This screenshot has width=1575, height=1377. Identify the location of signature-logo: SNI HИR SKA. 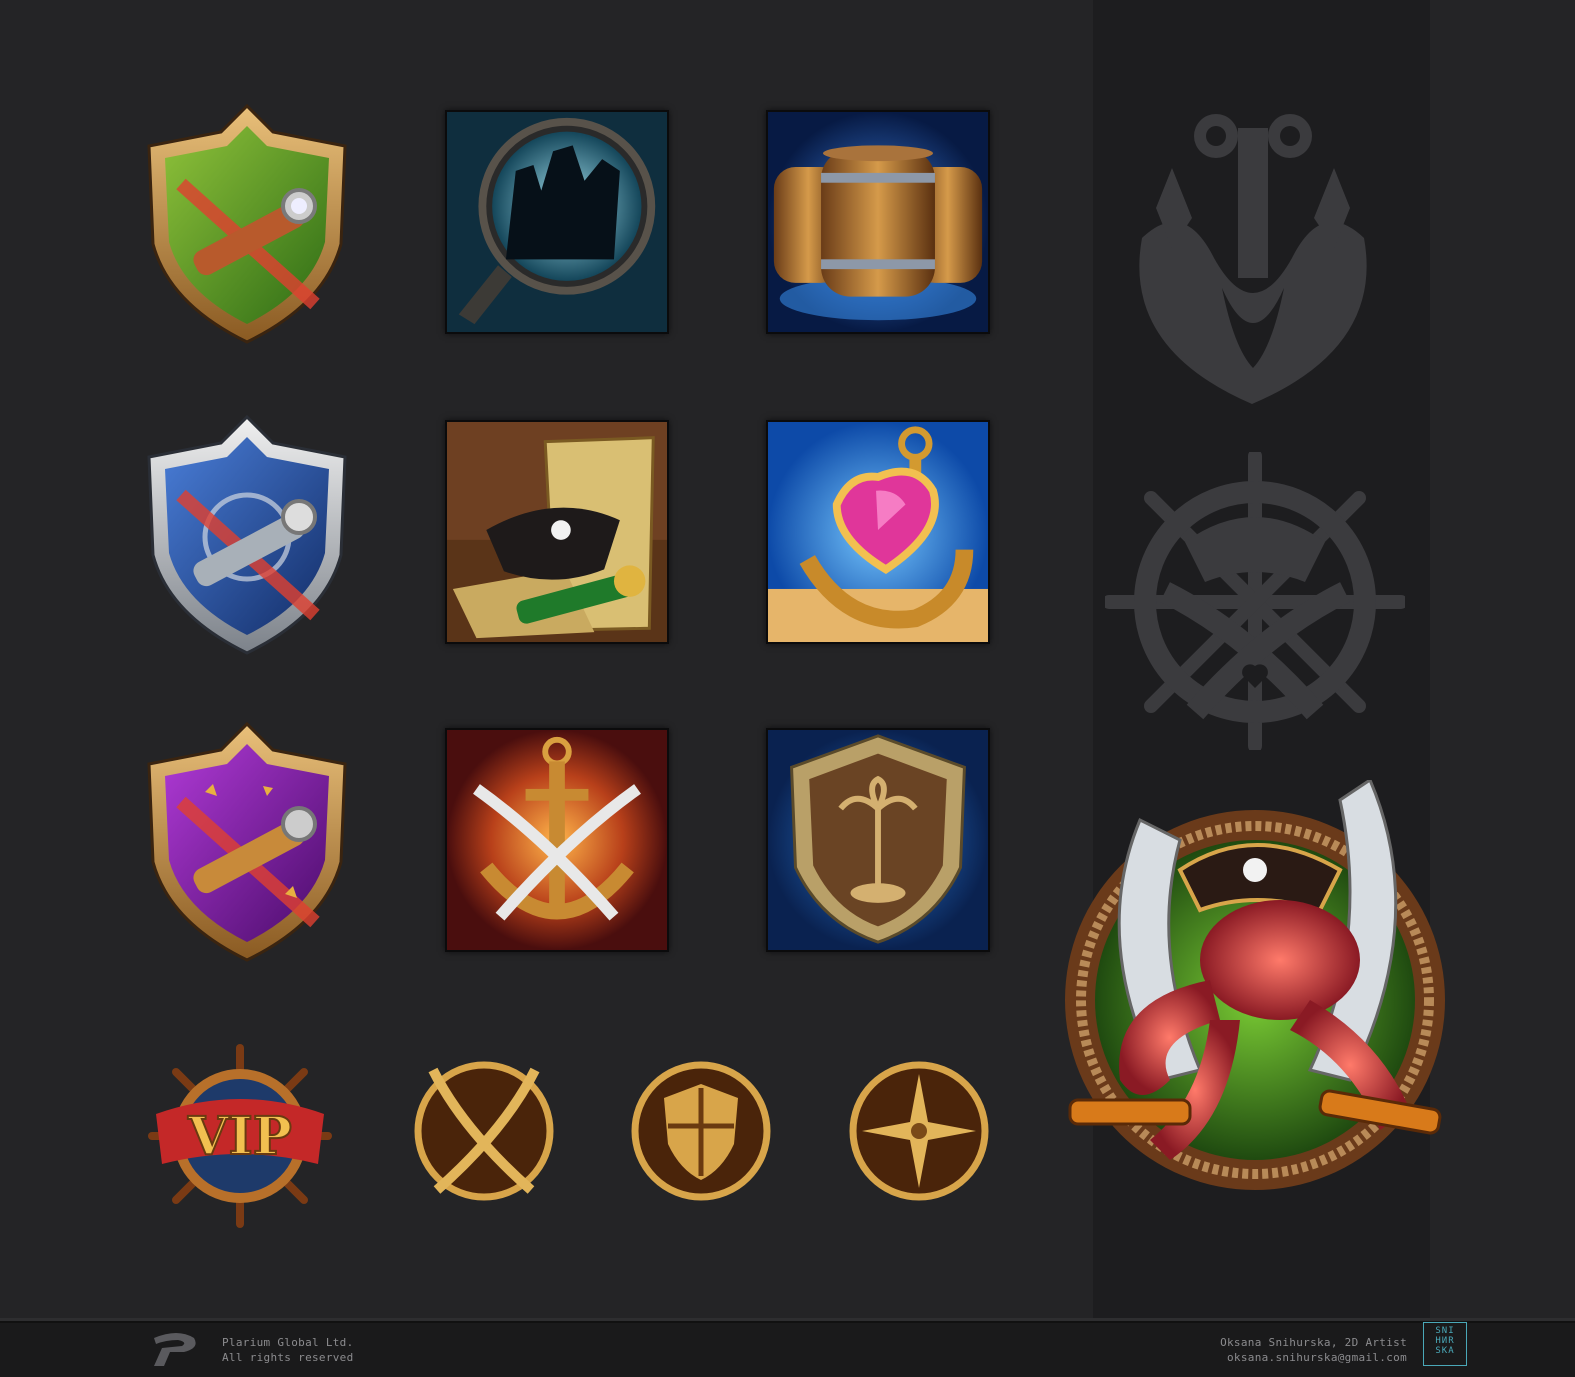
(1445, 1344).